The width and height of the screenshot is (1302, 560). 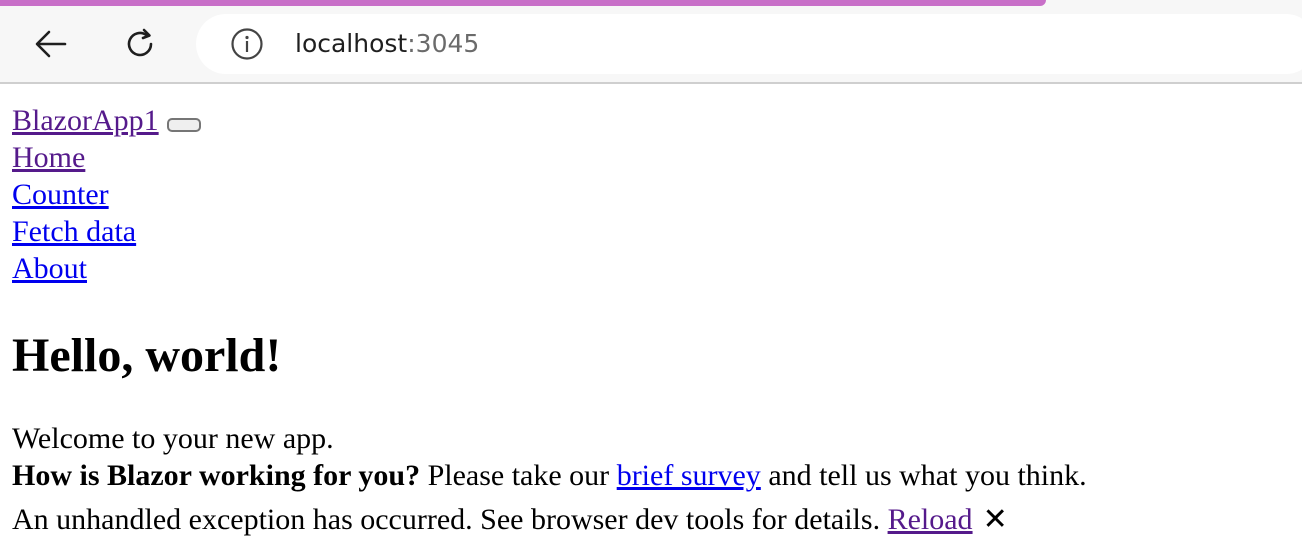 I want to click on info-icon, so click(x=247, y=44).